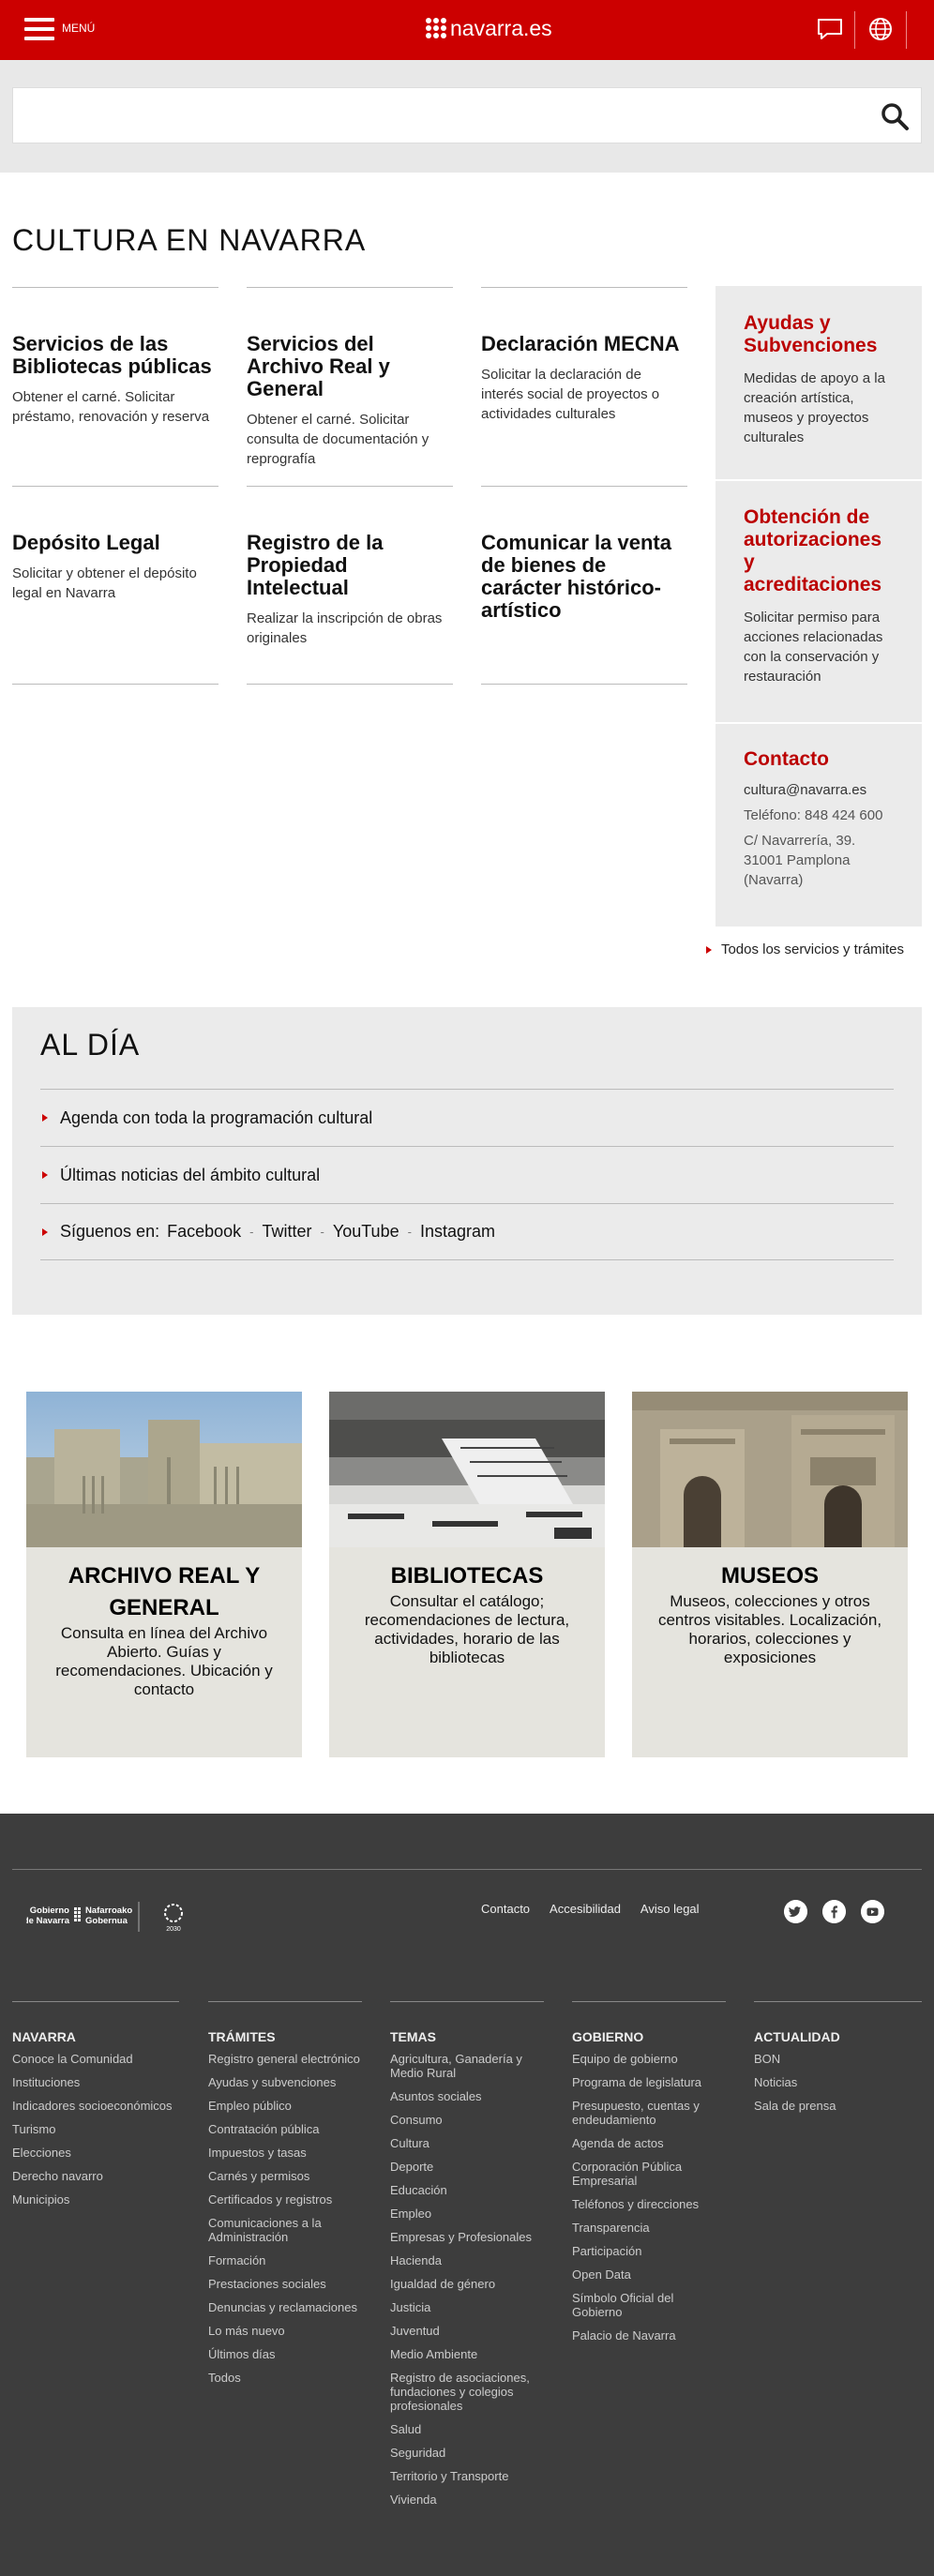  I want to click on footer-col-item: Territorio y Transporte, so click(467, 2476).